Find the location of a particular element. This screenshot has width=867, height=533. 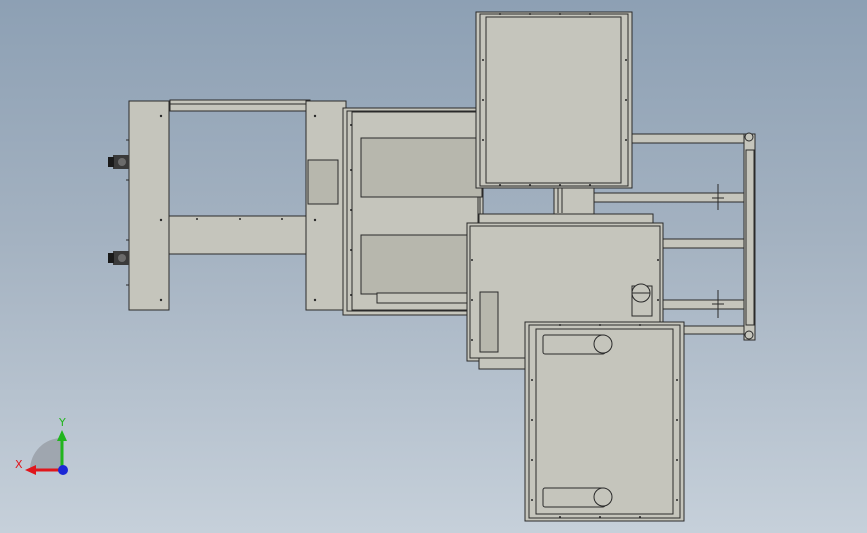

triad-quadrant is located at coordinates (46, 454).